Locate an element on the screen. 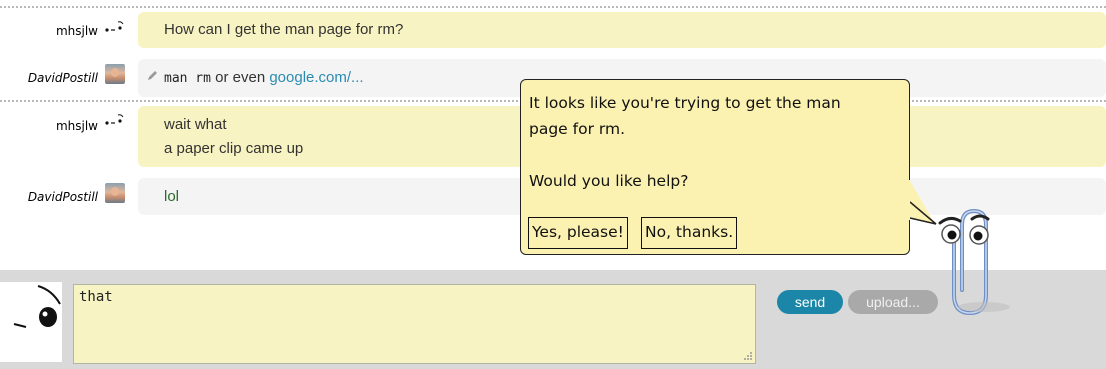  message-bubble: How can I get the man page for rm? is located at coordinates (622, 30).